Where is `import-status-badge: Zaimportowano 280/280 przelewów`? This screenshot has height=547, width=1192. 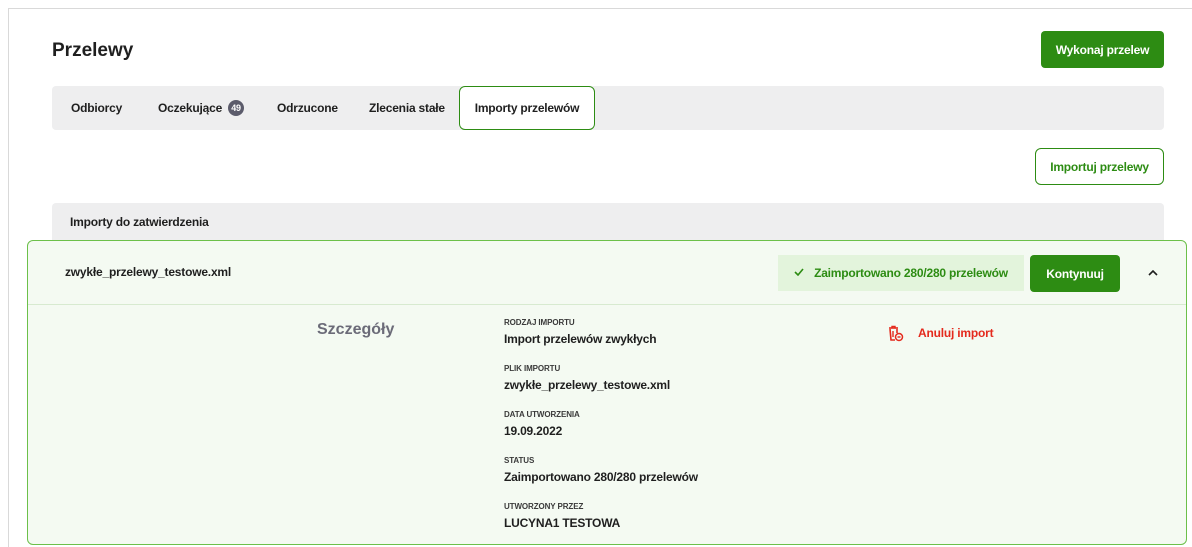
import-status-badge: Zaimportowano 280/280 przelewów is located at coordinates (901, 273).